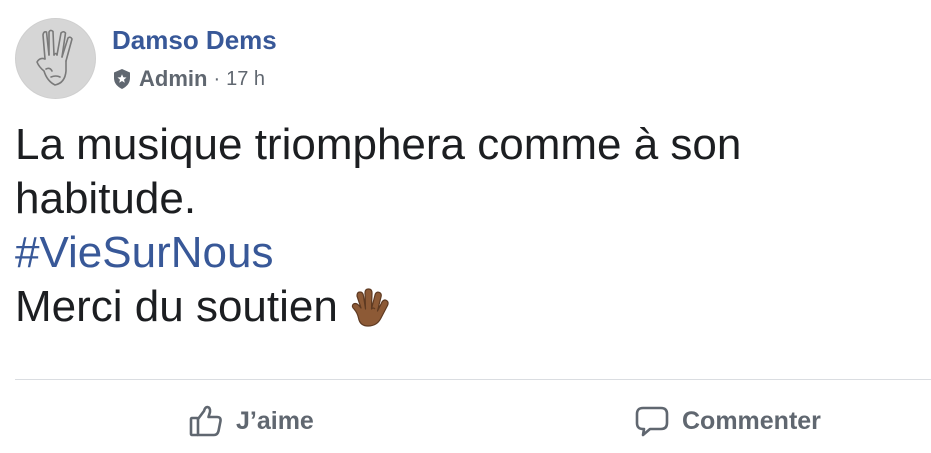 The width and height of the screenshot is (931, 453). What do you see at coordinates (378, 144) in the screenshot?
I see `post-text-line: La musique triomphera comme à son` at bounding box center [378, 144].